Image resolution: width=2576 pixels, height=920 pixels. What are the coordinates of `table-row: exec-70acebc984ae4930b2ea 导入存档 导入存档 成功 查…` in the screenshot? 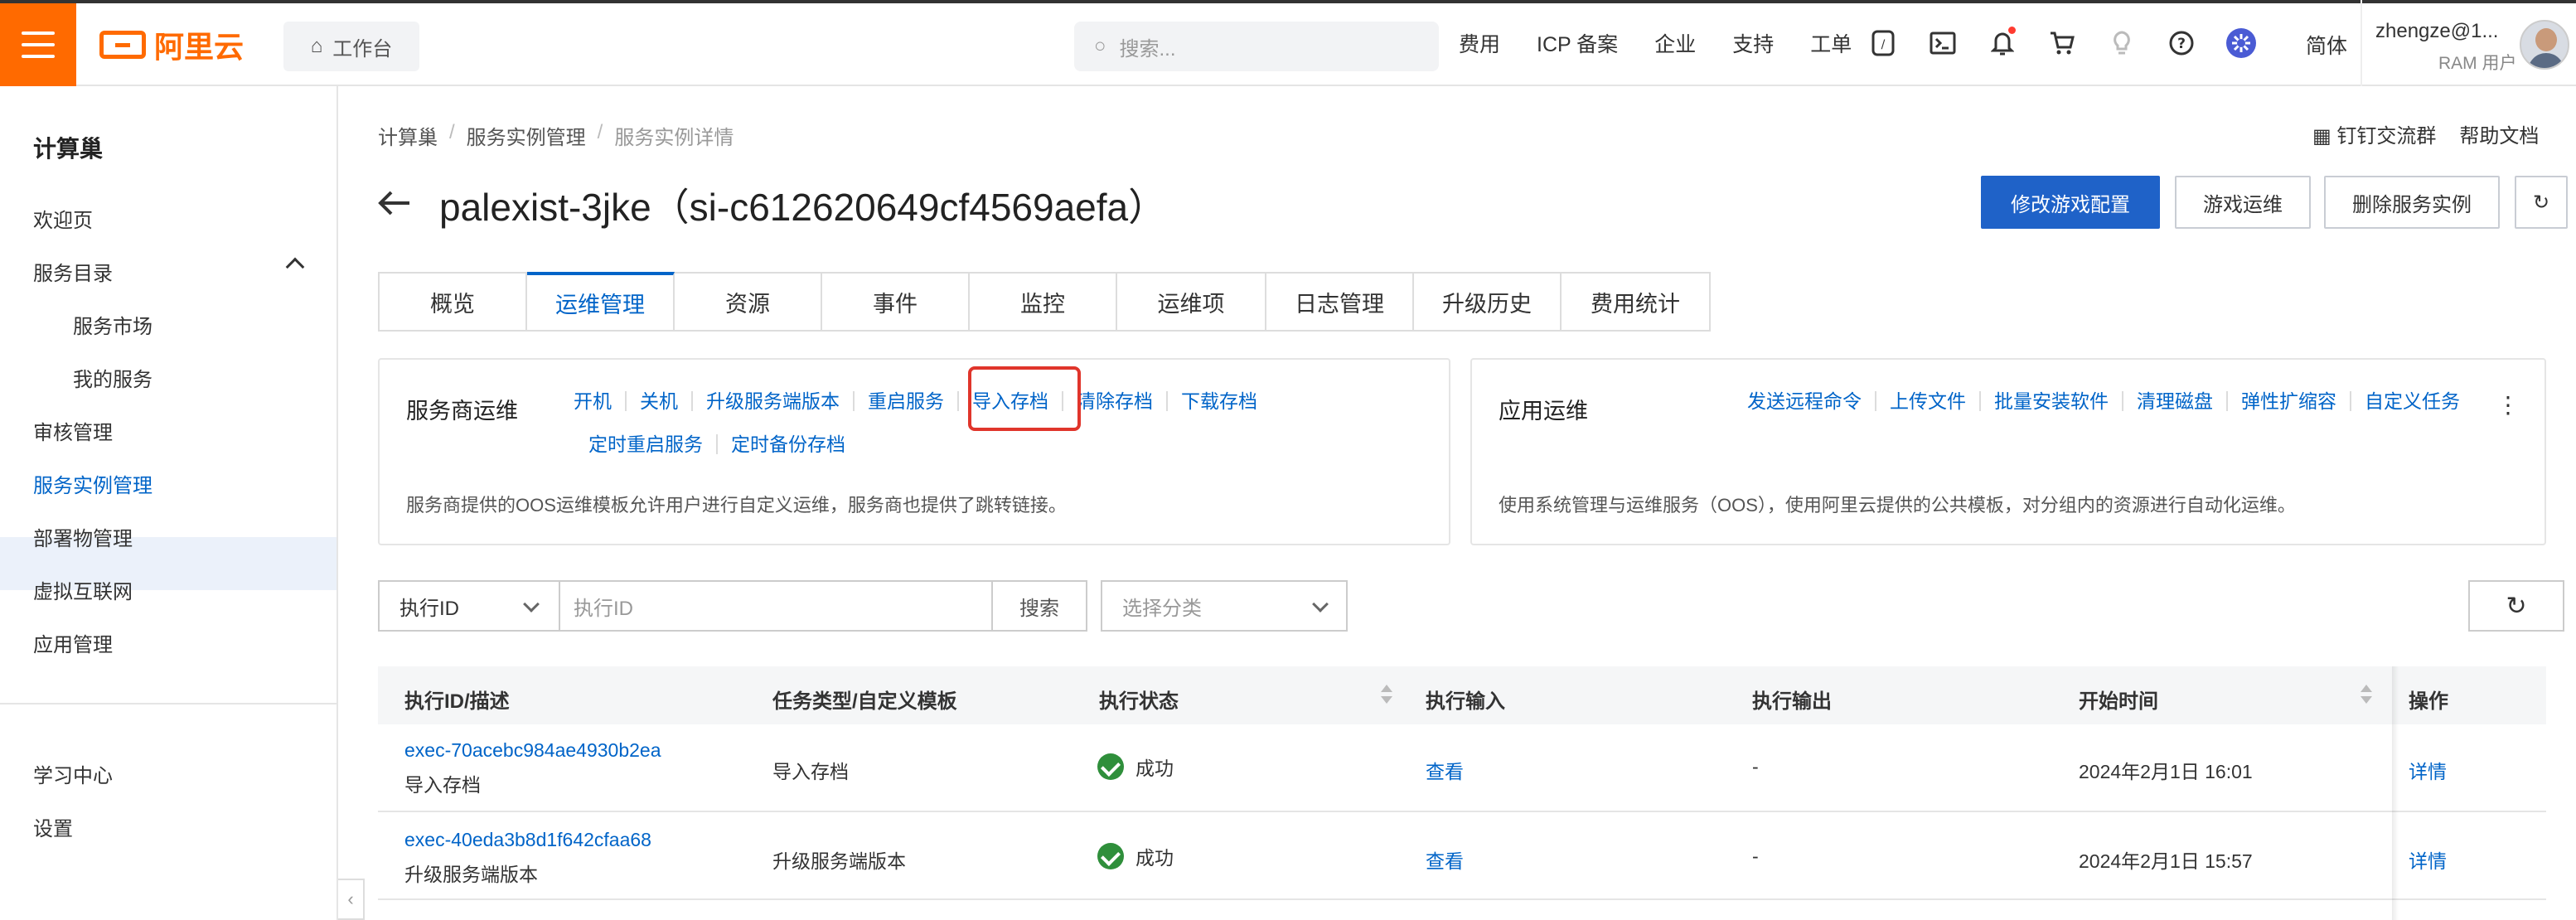 It's located at (1462, 768).